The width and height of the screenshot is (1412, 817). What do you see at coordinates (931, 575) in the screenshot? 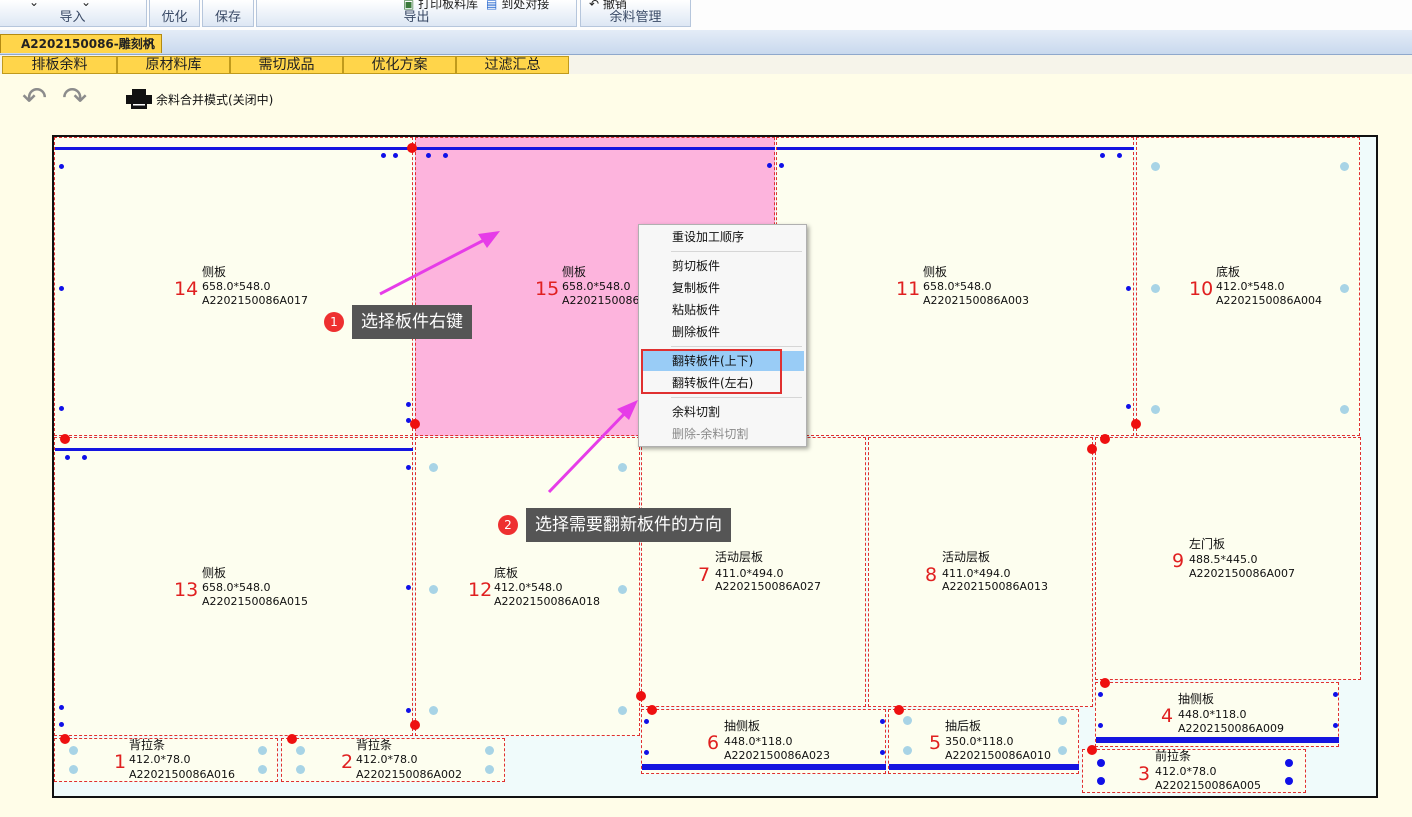
I see `panel-number: 8` at bounding box center [931, 575].